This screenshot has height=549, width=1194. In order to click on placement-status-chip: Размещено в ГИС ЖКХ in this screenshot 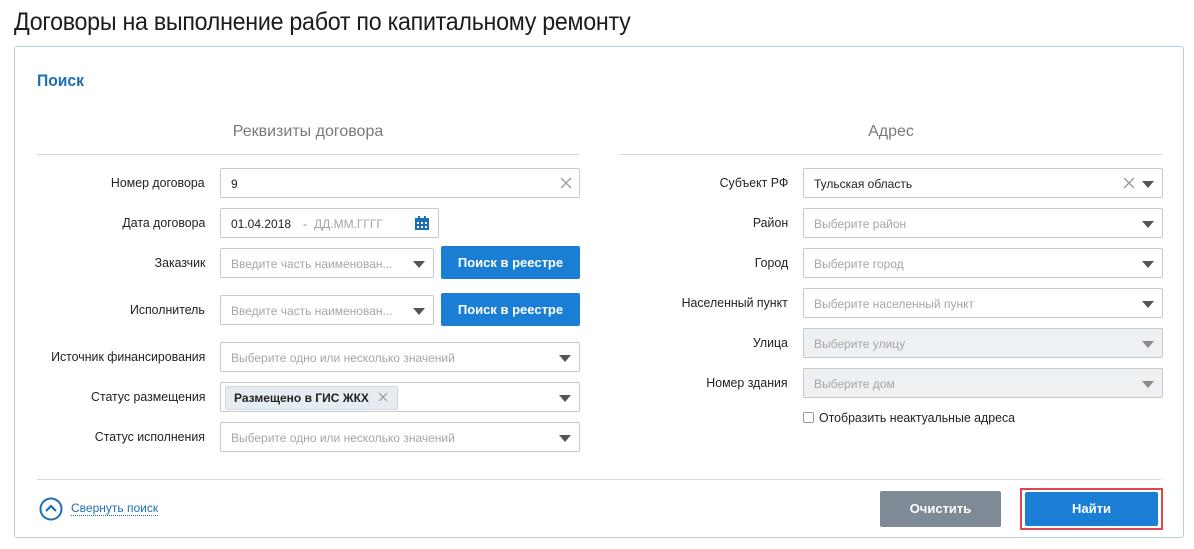, I will do `click(311, 398)`.